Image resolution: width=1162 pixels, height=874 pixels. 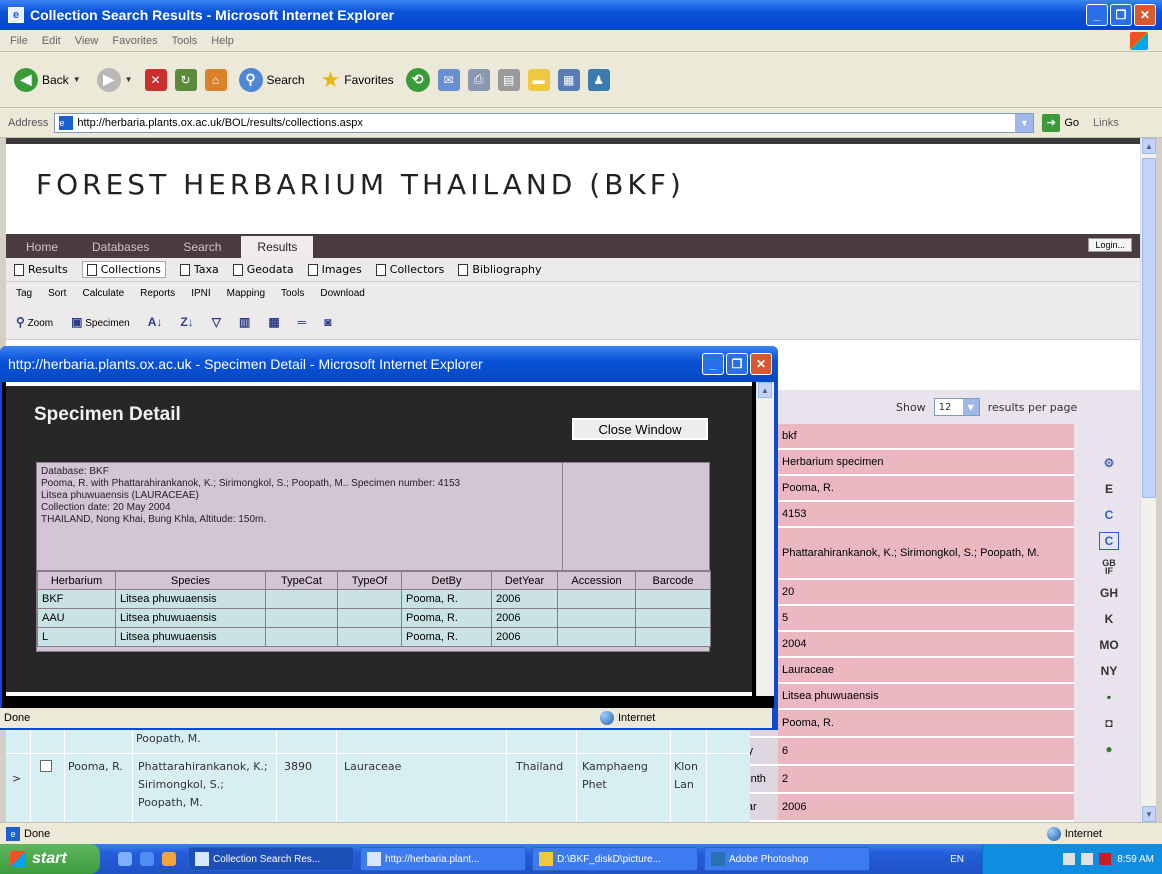 I want to click on menu-edit: Edit, so click(x=51, y=41).